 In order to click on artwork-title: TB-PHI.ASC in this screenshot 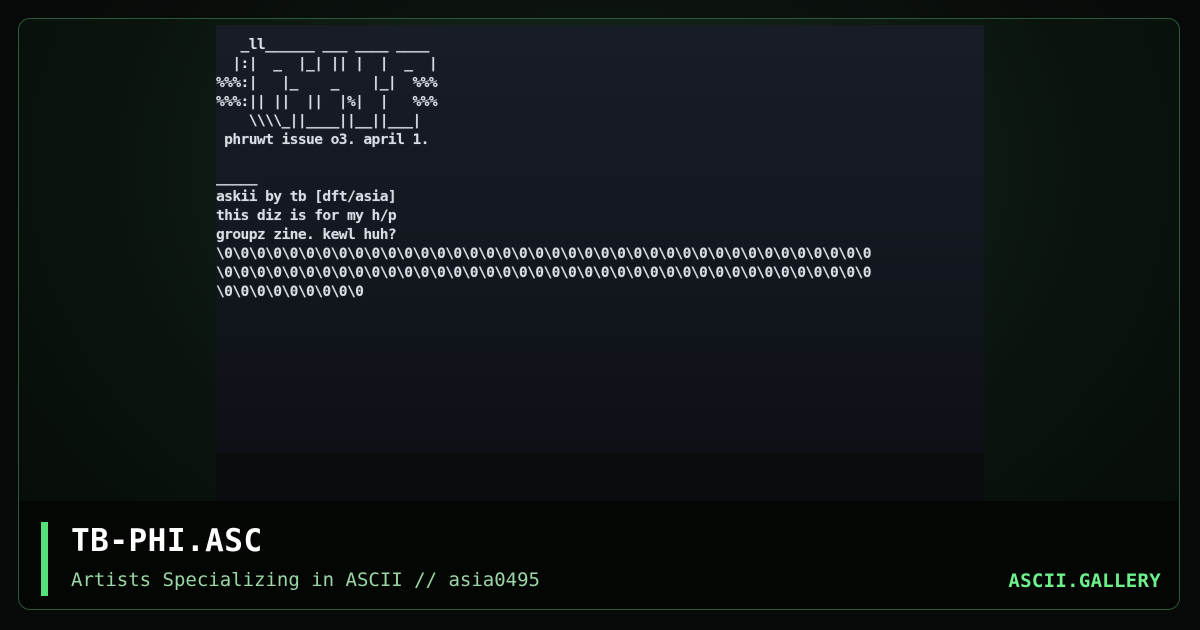, I will do `click(167, 541)`.